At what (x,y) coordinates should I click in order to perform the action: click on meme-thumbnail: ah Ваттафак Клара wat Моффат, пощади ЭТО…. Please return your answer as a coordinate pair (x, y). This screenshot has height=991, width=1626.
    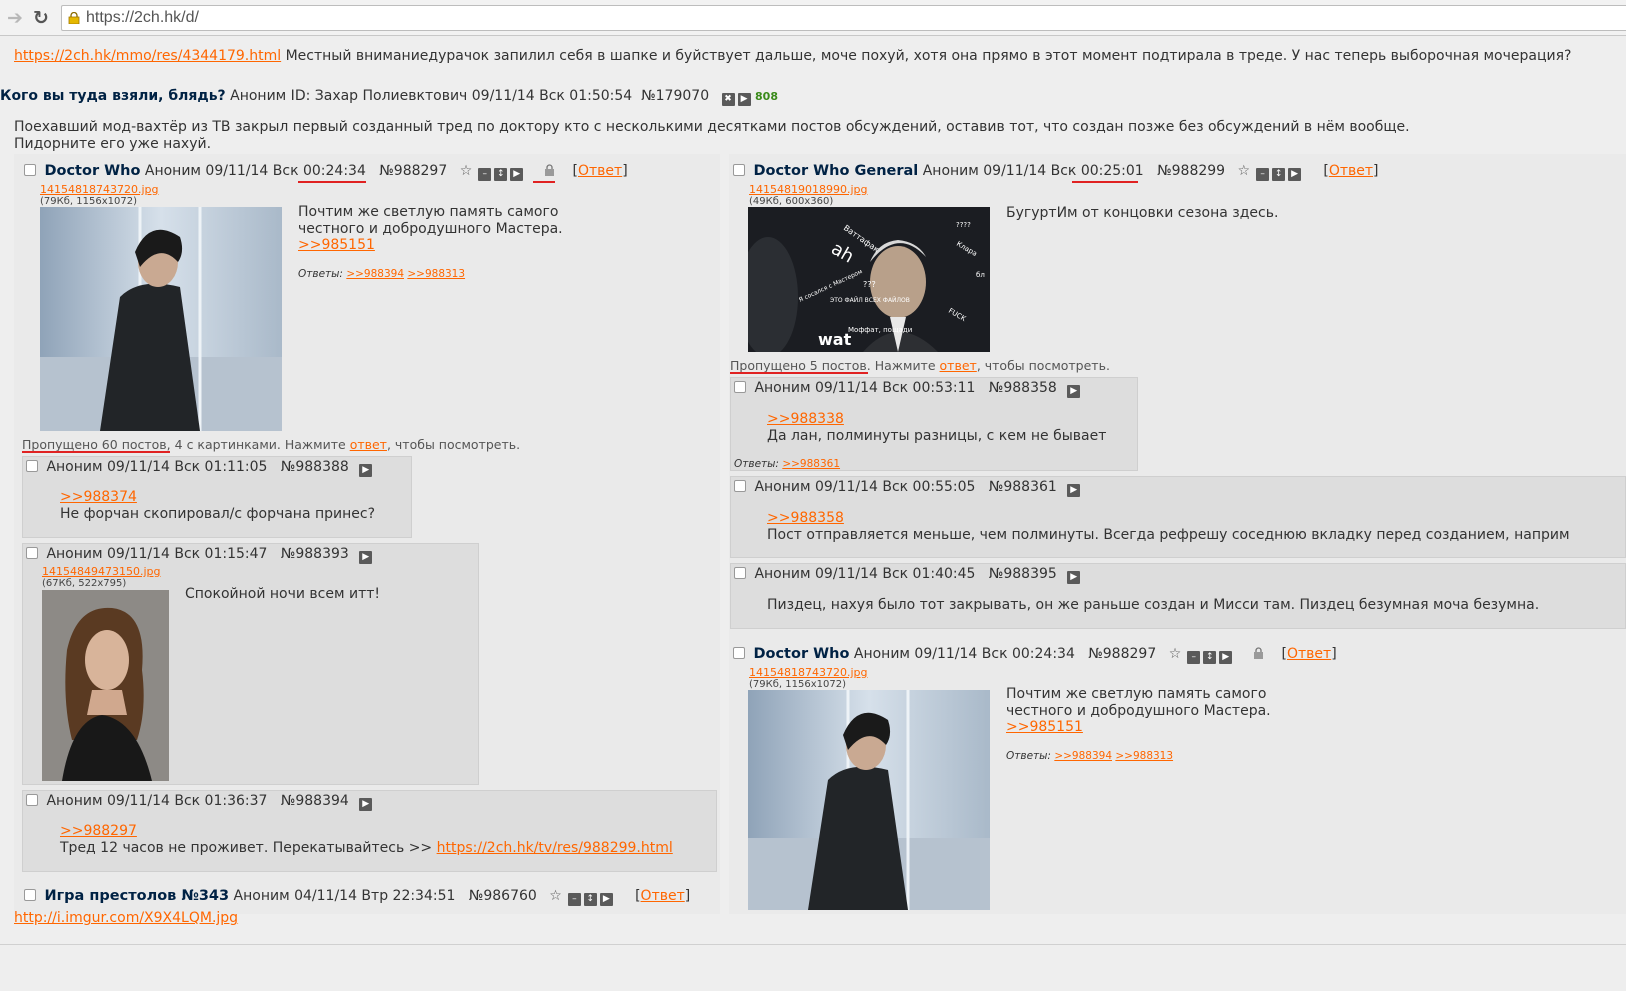
    Looking at the image, I should click on (869, 279).